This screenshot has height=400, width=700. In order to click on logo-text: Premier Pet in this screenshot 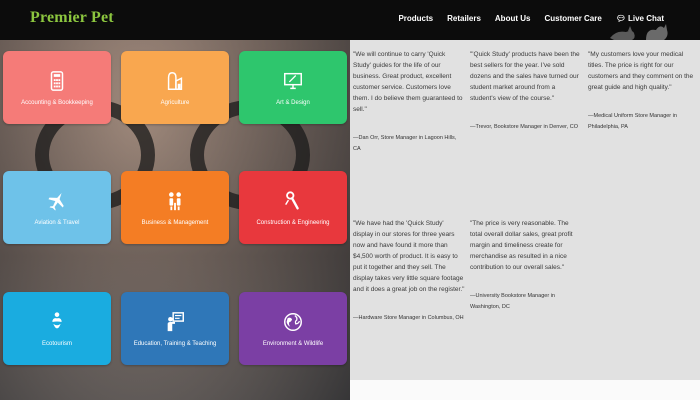, I will do `click(72, 17)`.